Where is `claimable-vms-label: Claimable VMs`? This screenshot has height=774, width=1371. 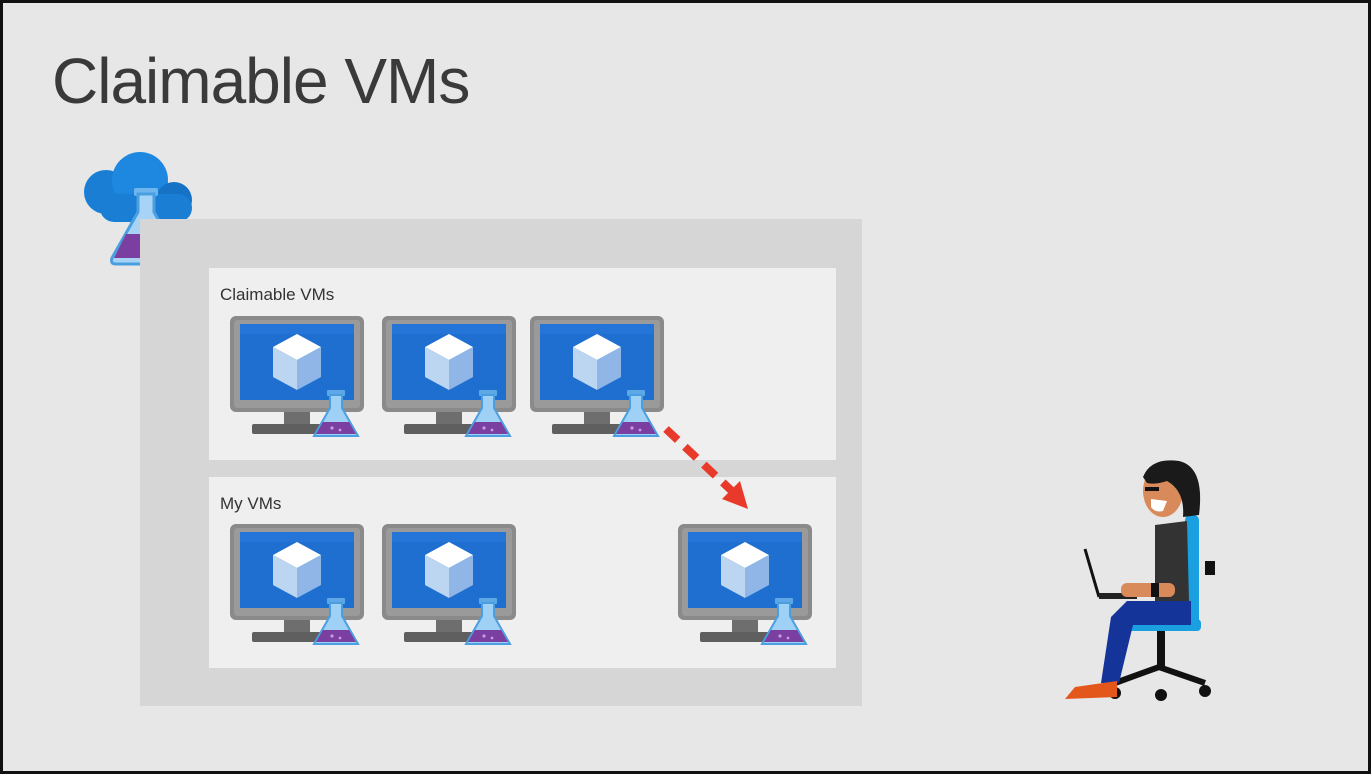 claimable-vms-label: Claimable VMs is located at coordinates (277, 294).